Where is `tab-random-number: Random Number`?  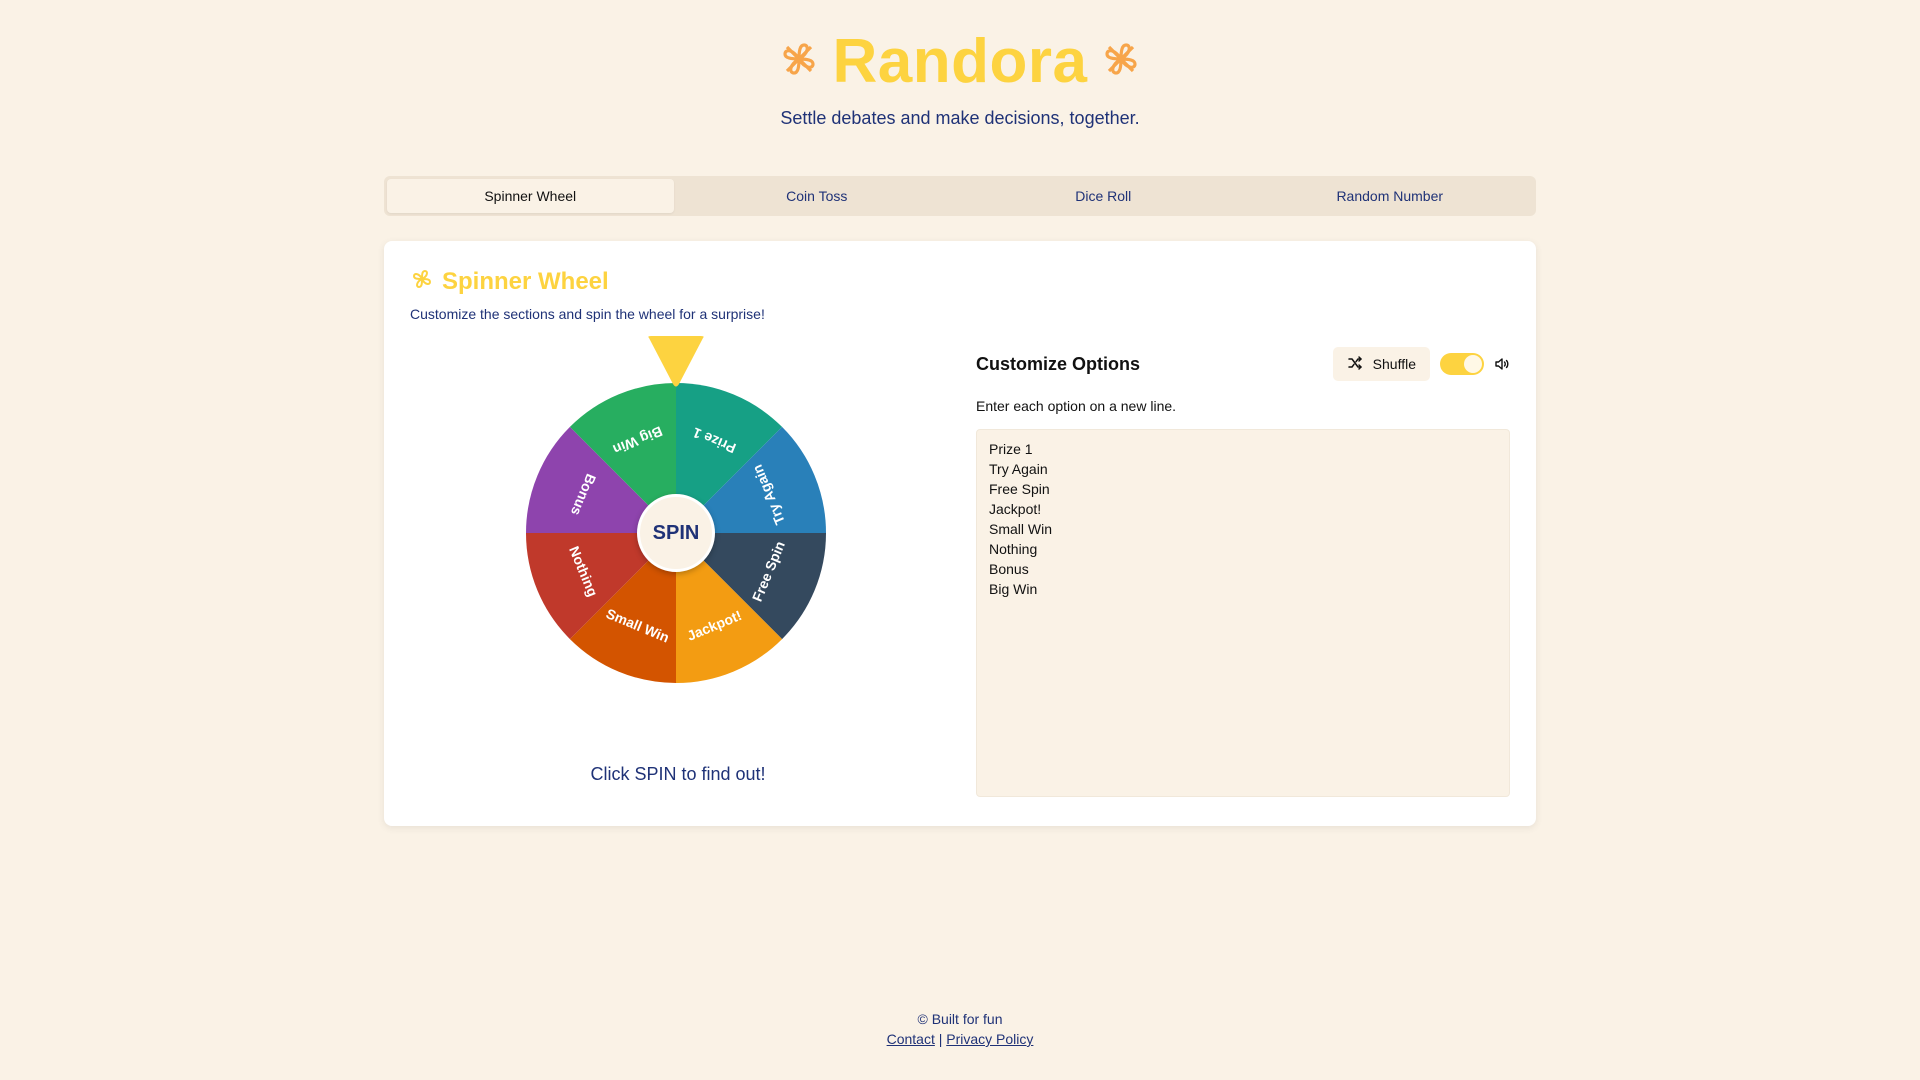
tab-random-number: Random Number is located at coordinates (1390, 196).